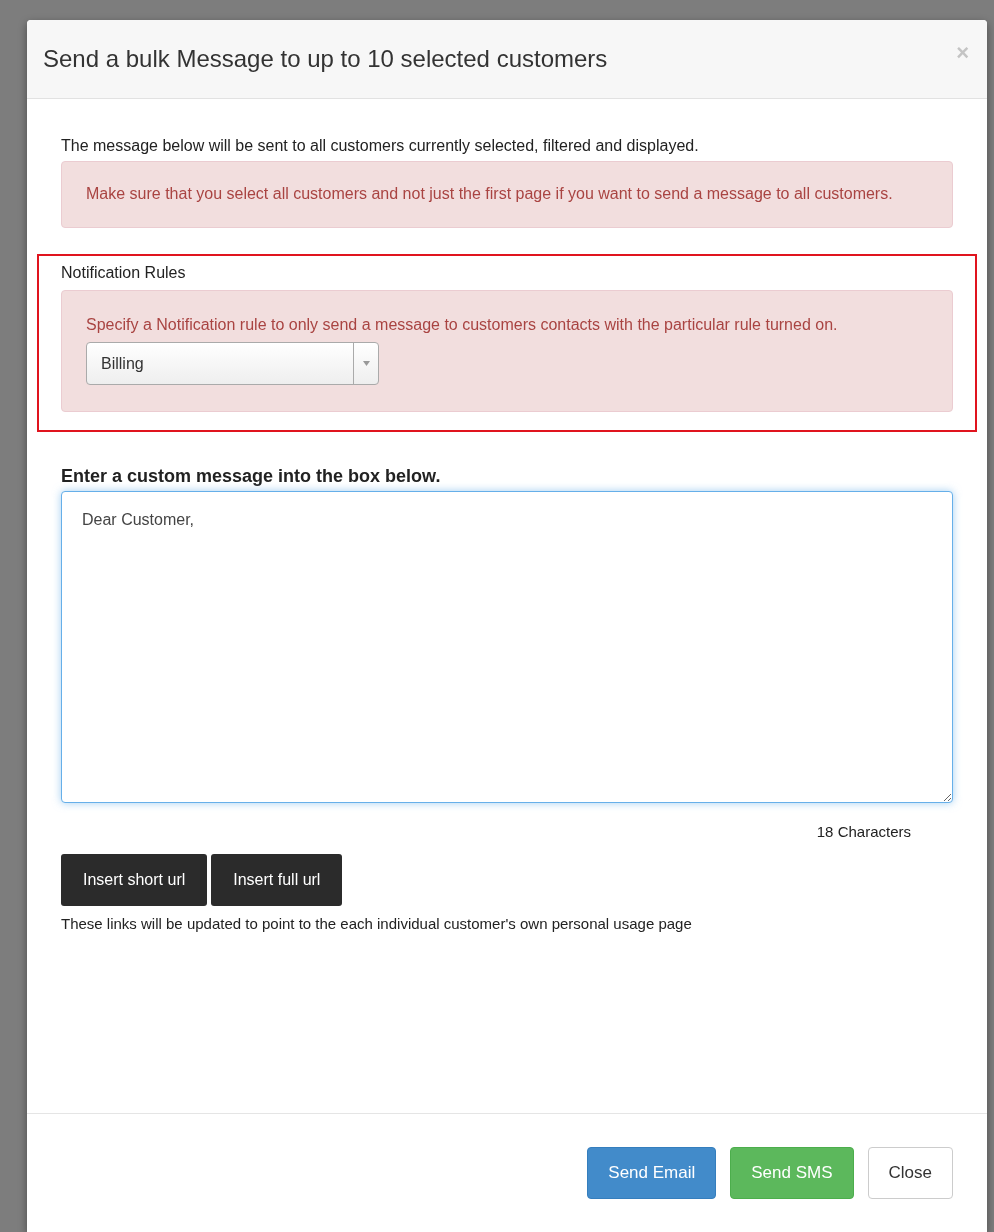 This screenshot has height=1232, width=994. Describe the element at coordinates (366, 363) in the screenshot. I see `caret-icon` at that location.